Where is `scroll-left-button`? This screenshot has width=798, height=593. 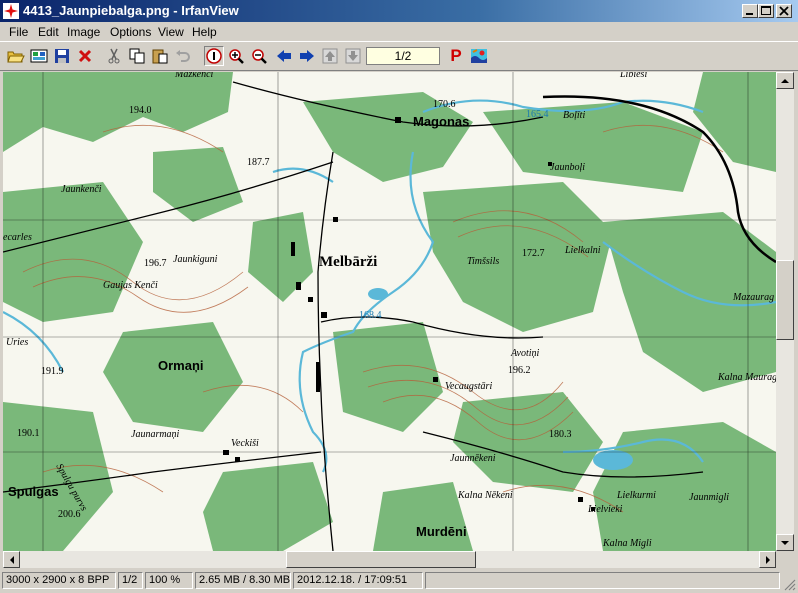
scroll-left-button is located at coordinates (11, 559).